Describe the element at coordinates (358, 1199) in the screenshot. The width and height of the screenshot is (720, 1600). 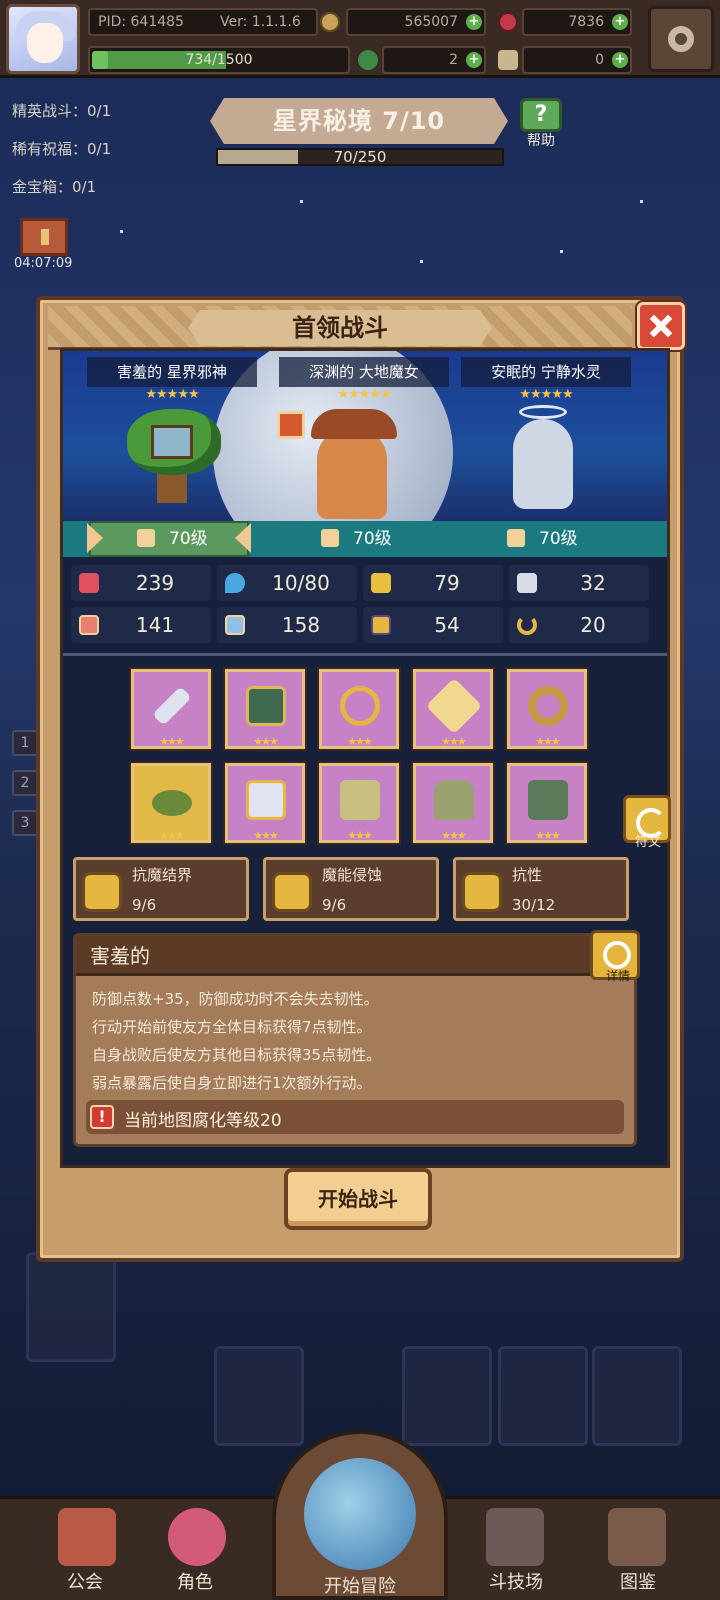
I see `start-battle-button: 开始战斗` at that location.